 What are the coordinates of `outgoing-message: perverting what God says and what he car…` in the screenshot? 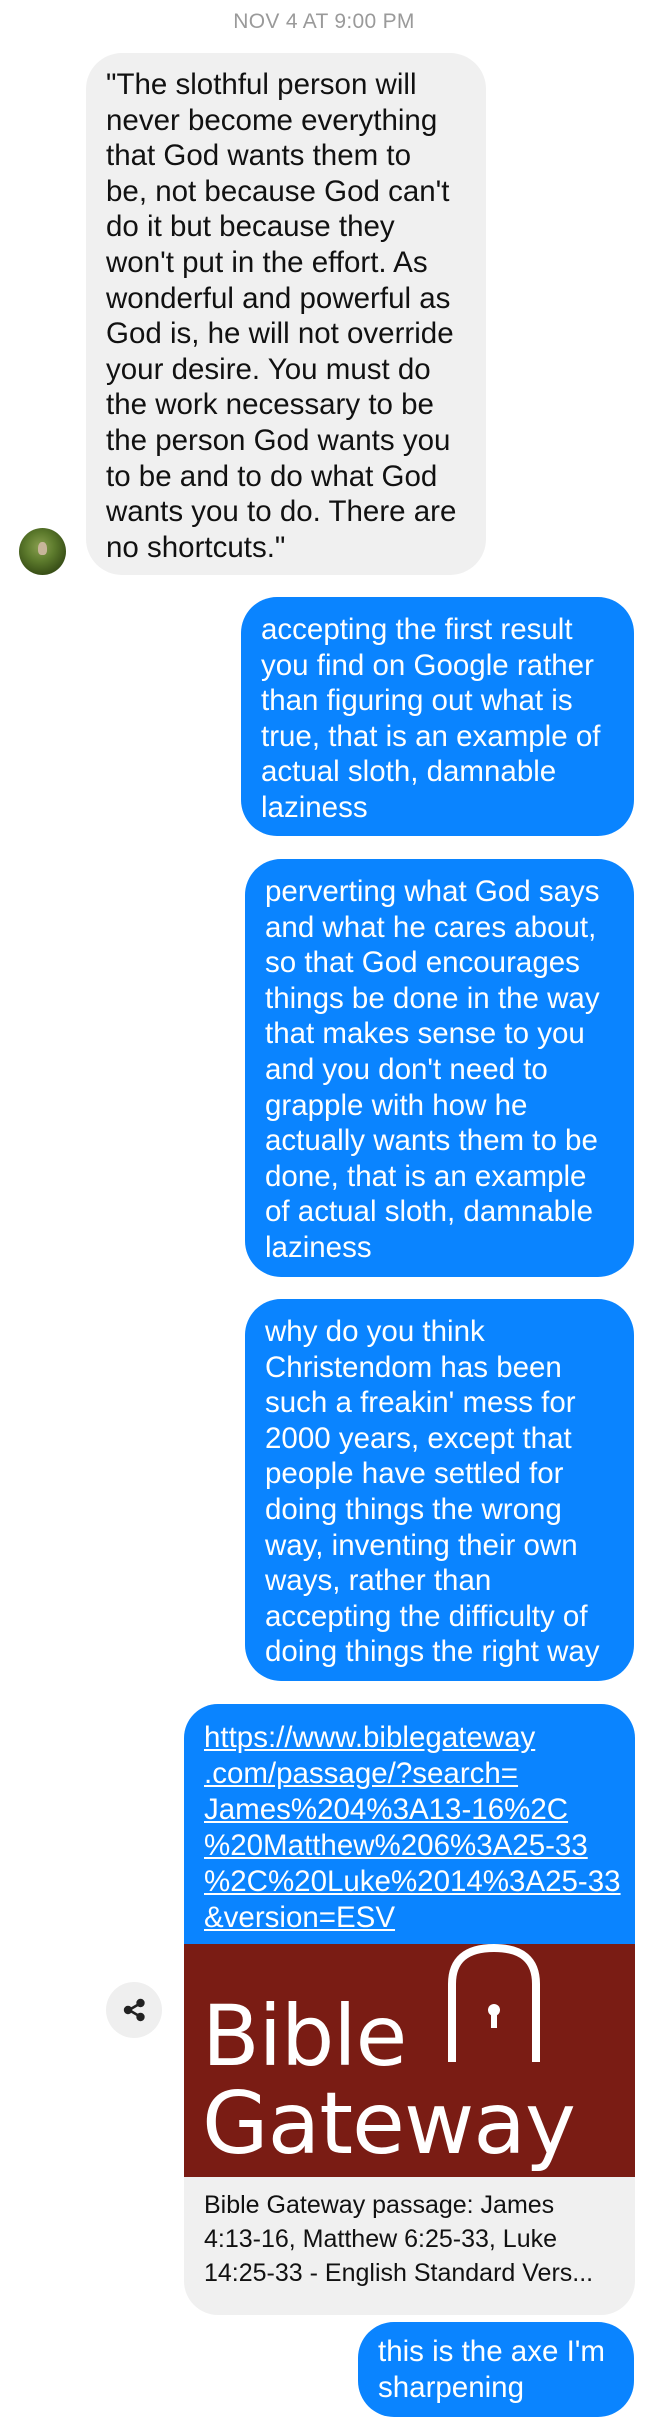 It's located at (439, 1068).